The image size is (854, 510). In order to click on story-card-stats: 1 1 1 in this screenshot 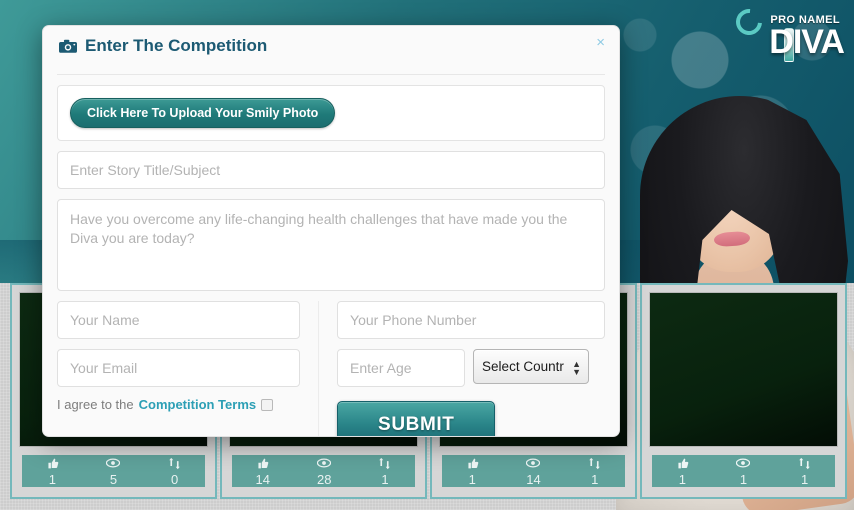, I will do `click(743, 471)`.